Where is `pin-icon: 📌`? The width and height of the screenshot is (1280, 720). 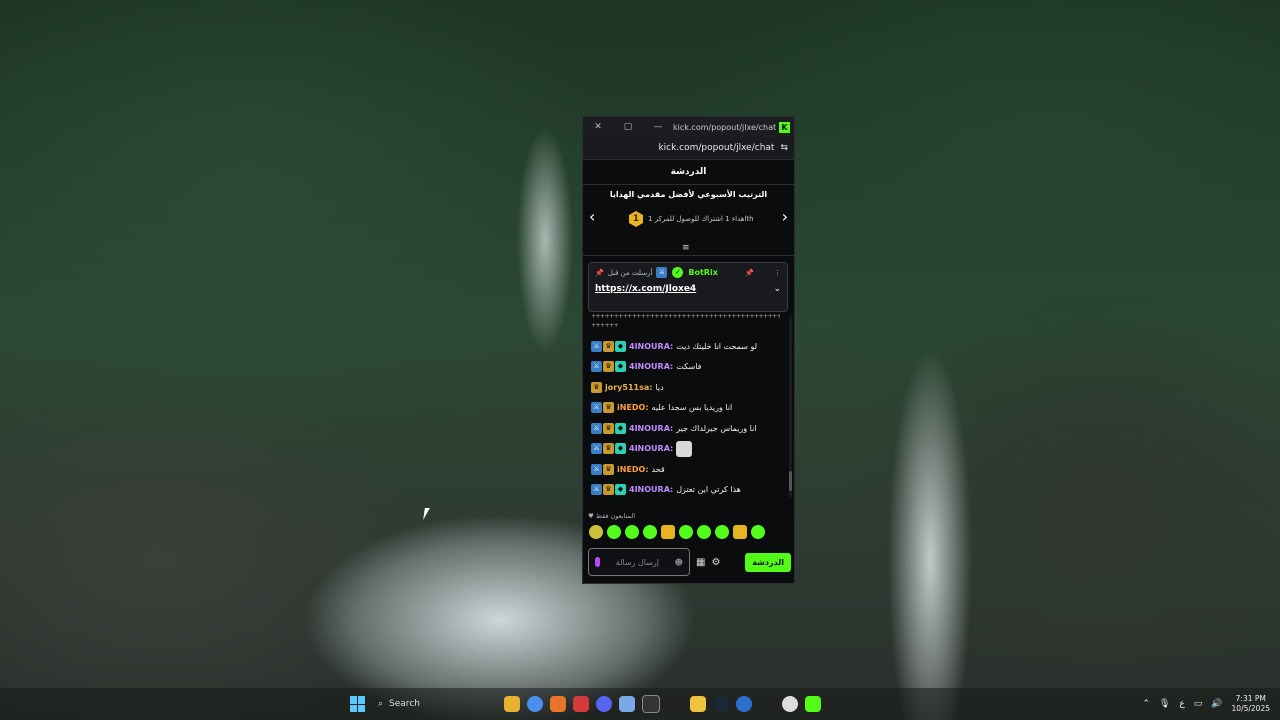
pin-icon: 📌 is located at coordinates (599, 272).